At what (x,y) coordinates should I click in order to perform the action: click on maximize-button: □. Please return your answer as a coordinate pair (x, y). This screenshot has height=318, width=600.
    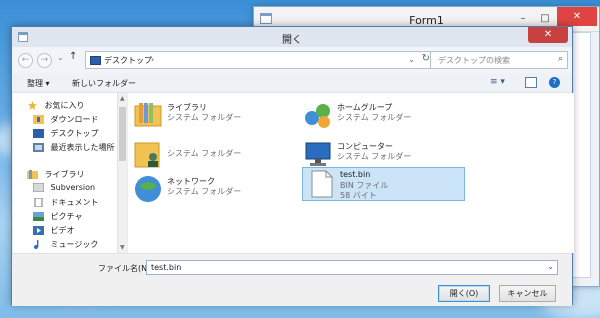
    Looking at the image, I should click on (545, 19).